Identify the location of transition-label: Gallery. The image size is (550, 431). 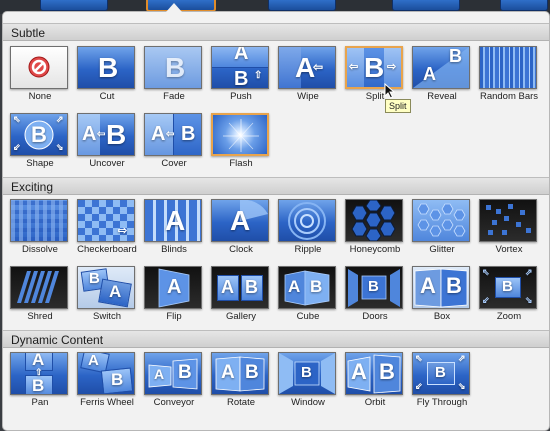
(241, 316).